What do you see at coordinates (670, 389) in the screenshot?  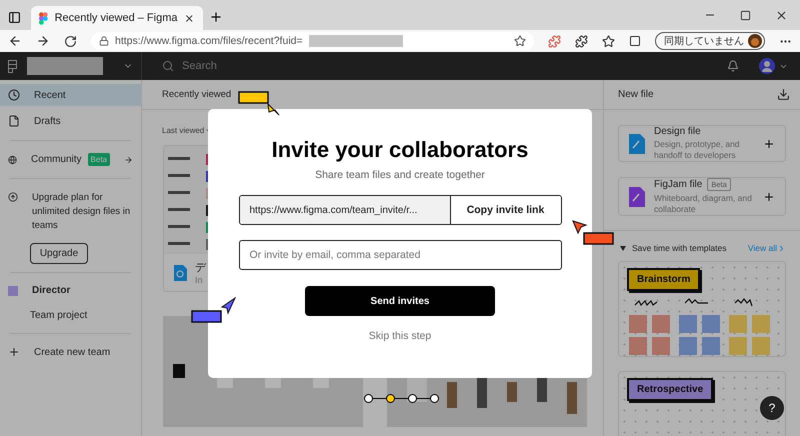 I see `template-label: Retrospective` at bounding box center [670, 389].